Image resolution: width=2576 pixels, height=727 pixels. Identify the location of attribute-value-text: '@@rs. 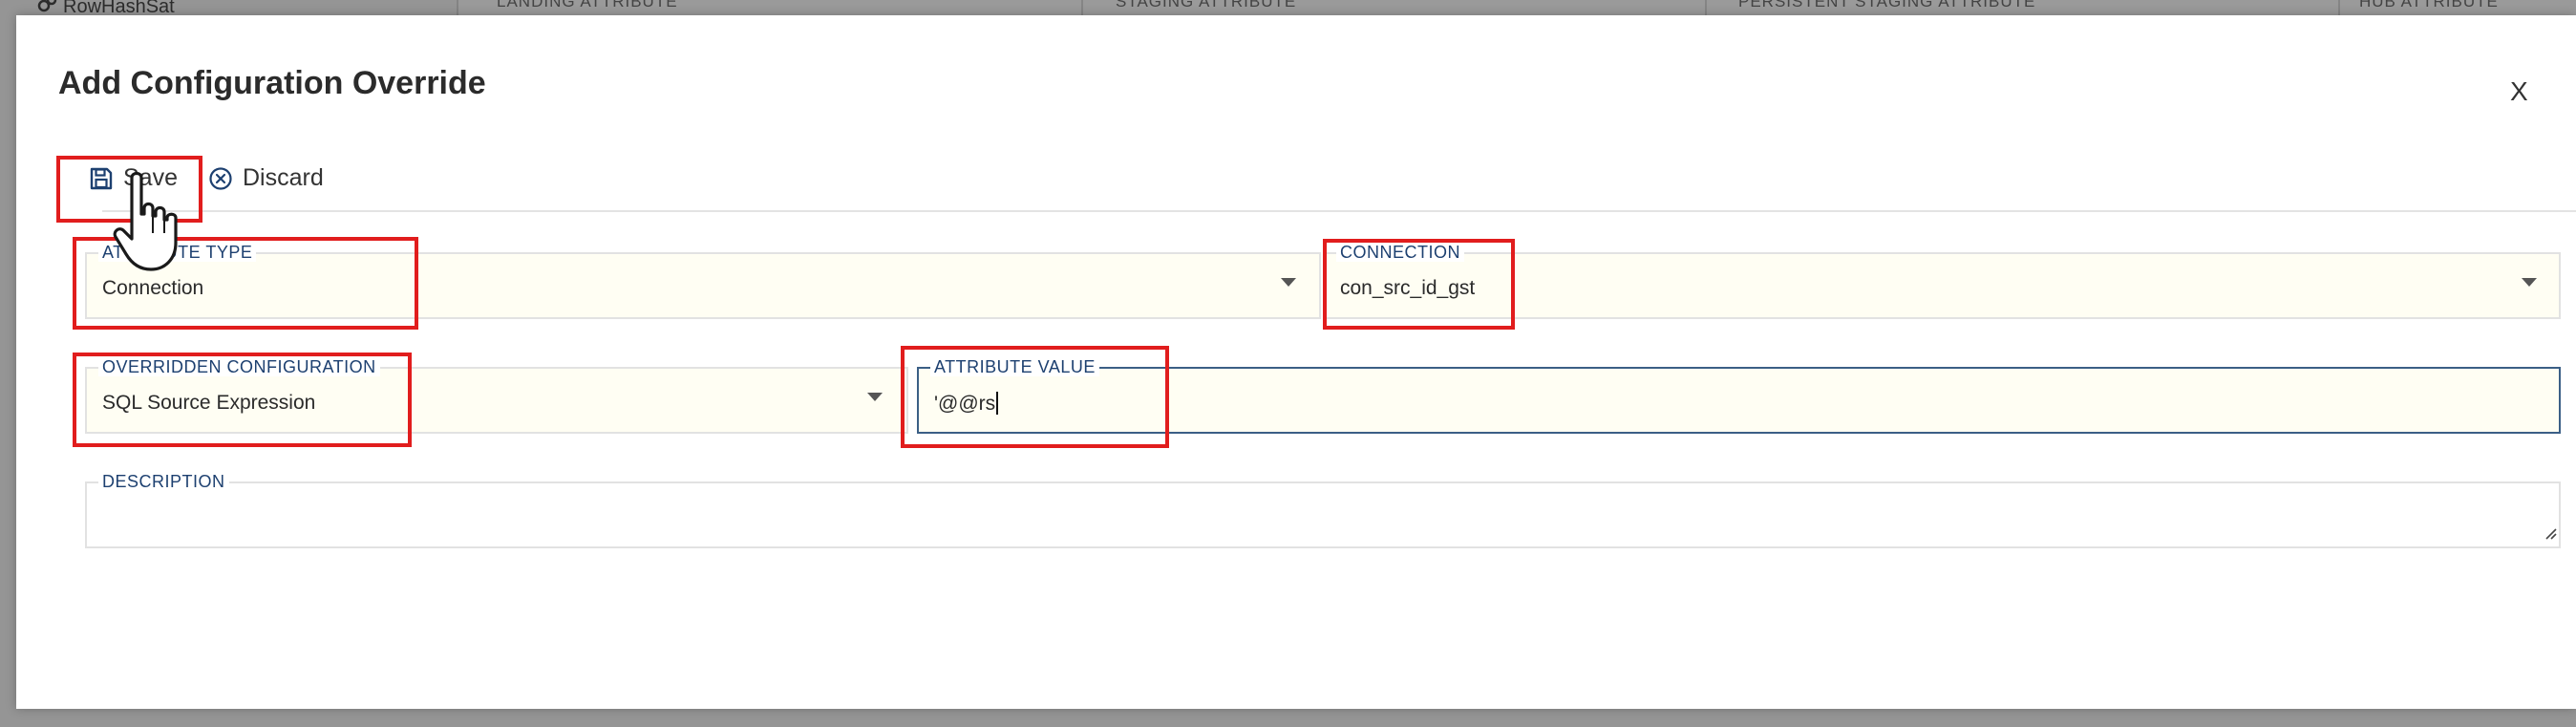
(966, 404).